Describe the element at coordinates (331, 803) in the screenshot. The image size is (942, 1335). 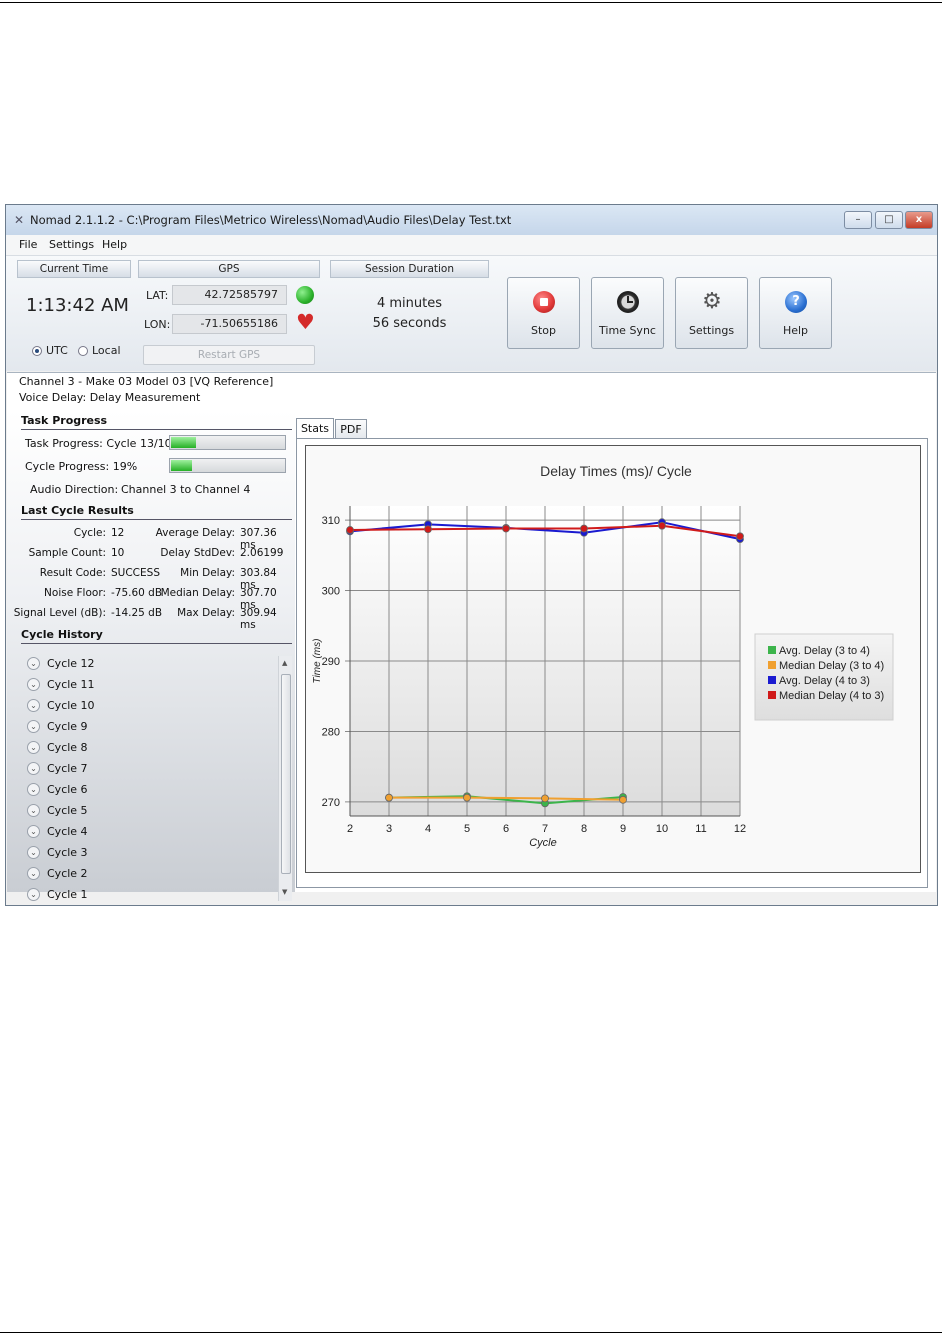
I see `y-tick-label: 270` at that location.